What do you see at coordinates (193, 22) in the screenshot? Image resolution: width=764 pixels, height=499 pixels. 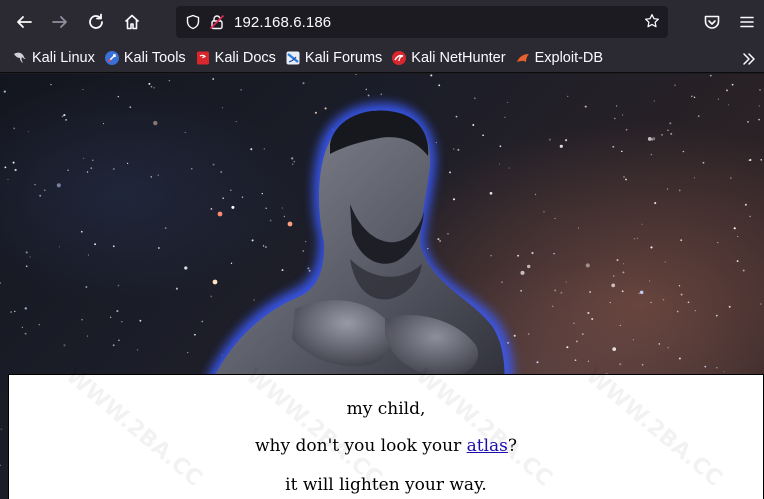 I see `tracking-shield-icon` at bounding box center [193, 22].